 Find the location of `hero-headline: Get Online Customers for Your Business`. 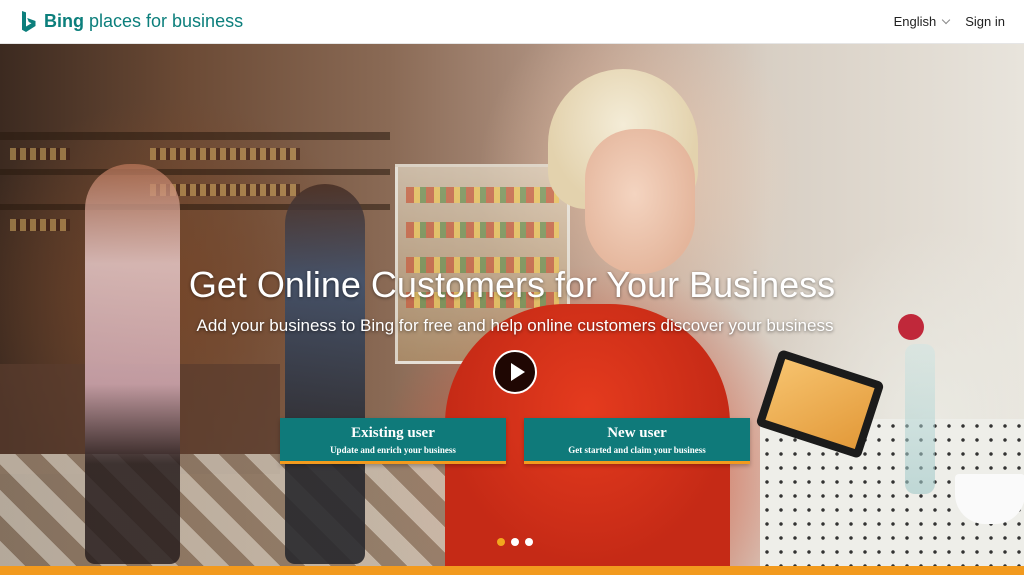

hero-headline: Get Online Customers for Your Business is located at coordinates (512, 284).